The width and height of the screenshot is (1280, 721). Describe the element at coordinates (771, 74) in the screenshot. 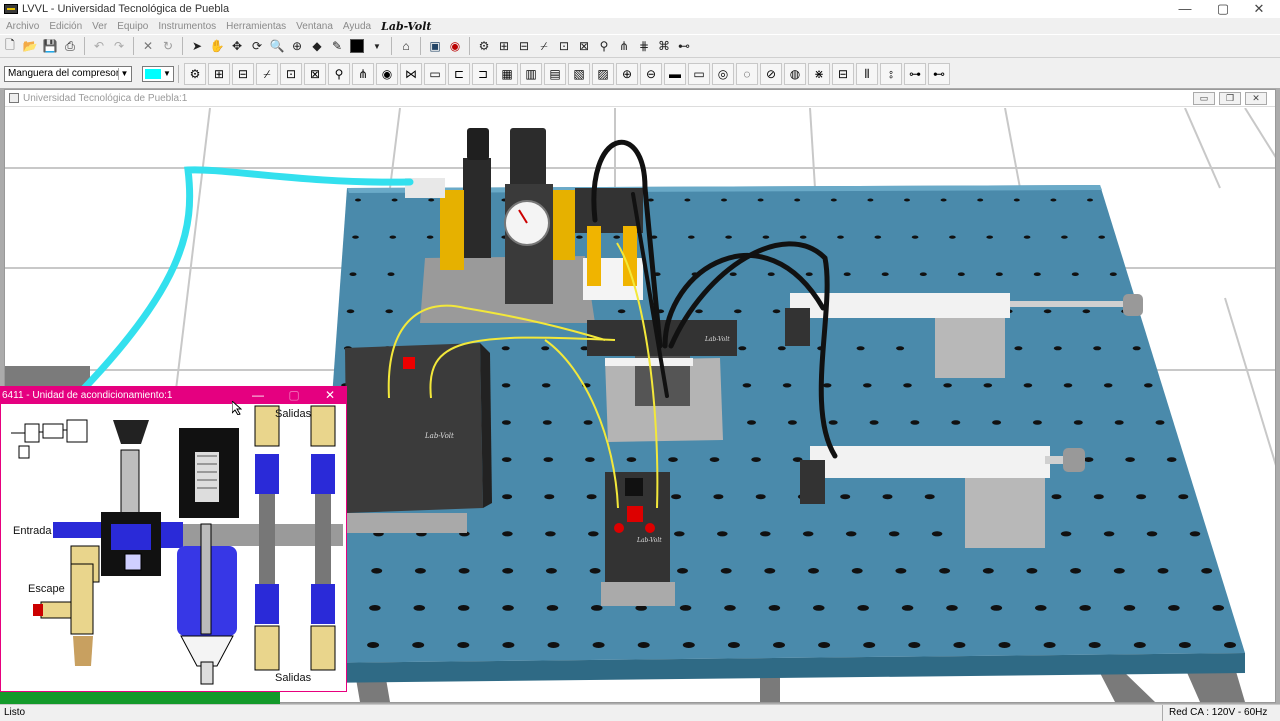

I see `component-icon: ⊘` at that location.